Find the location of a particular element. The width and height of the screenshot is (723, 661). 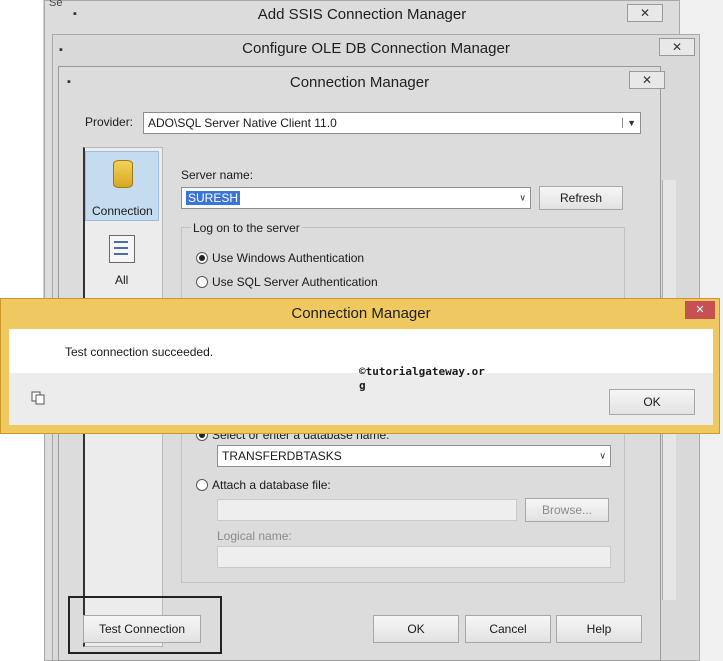

provider-label: Provider: is located at coordinates (109, 122).